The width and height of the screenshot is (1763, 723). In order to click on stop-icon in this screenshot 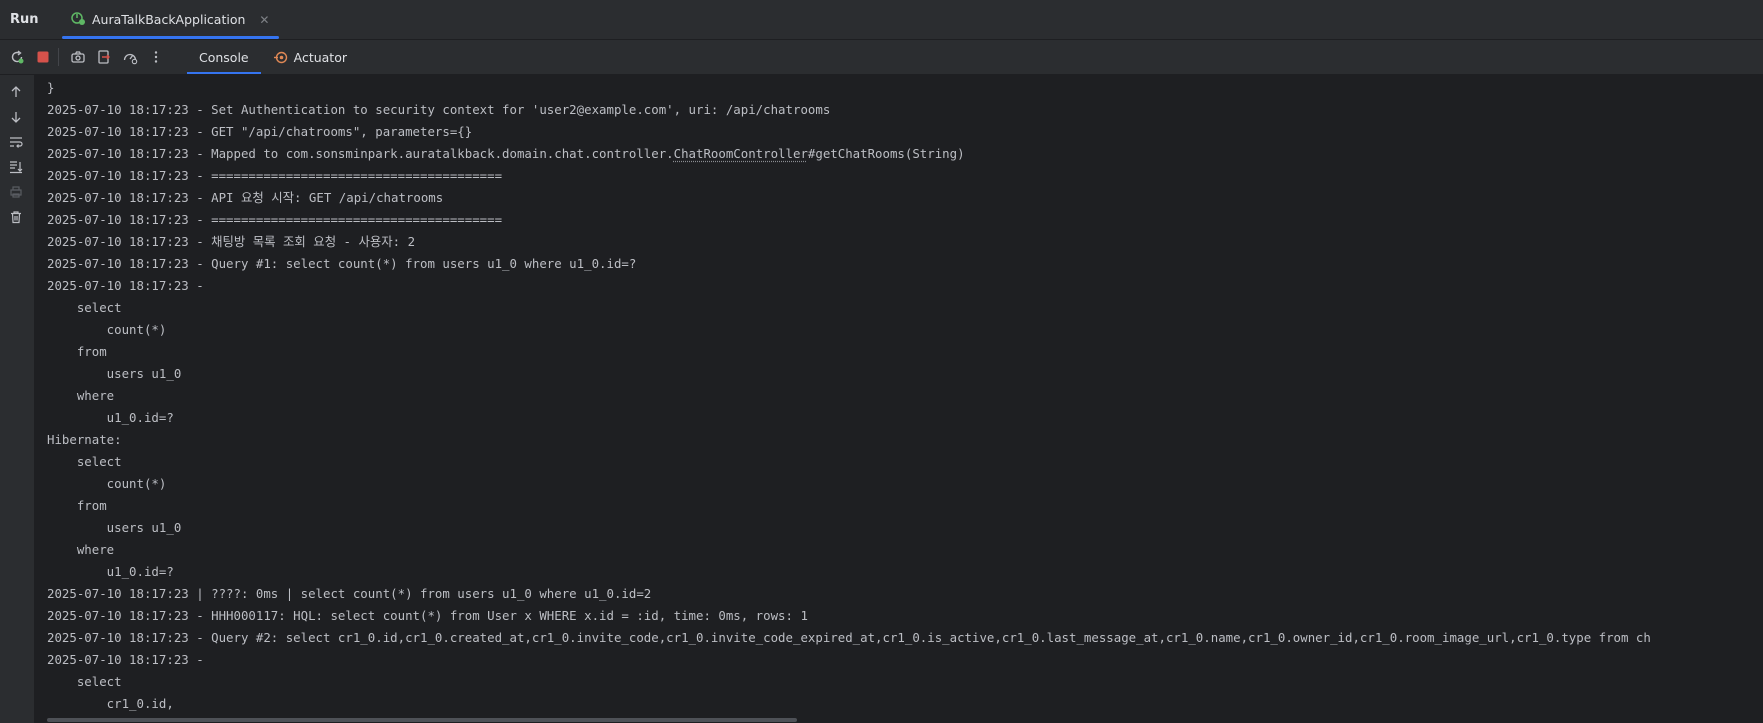, I will do `click(43, 57)`.